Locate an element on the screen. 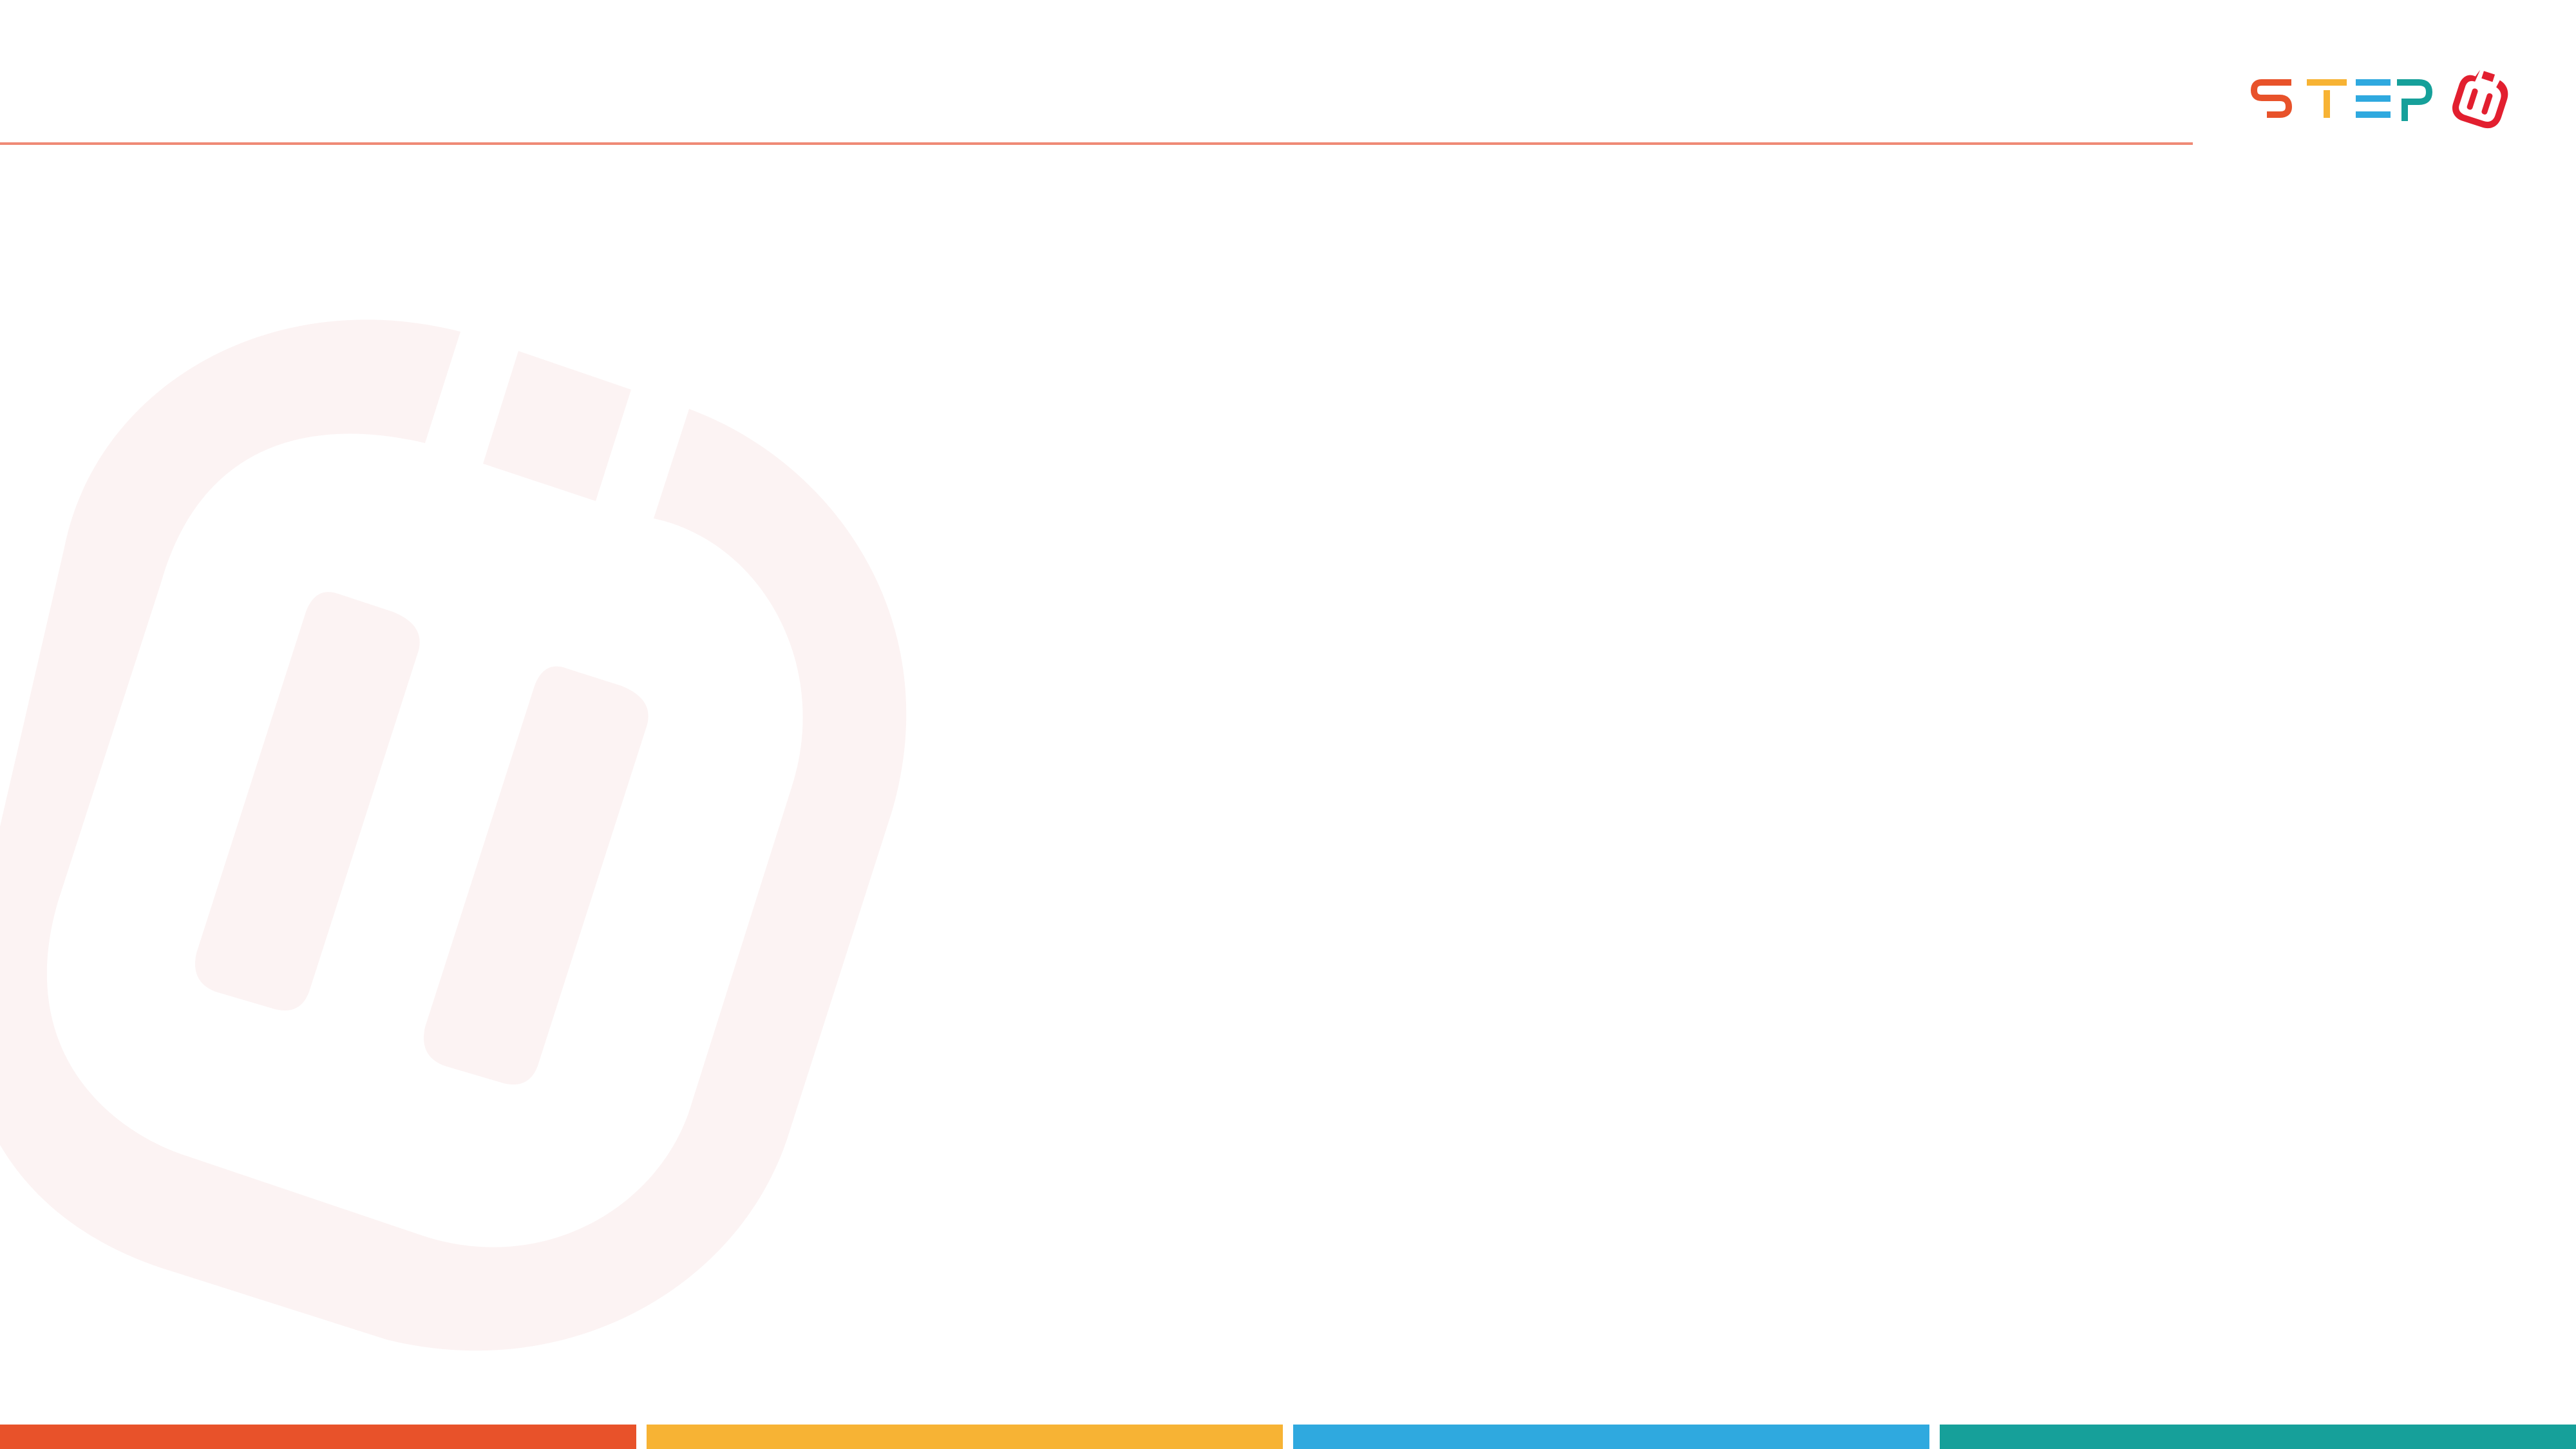  footer-bar-orange is located at coordinates (318, 1437).